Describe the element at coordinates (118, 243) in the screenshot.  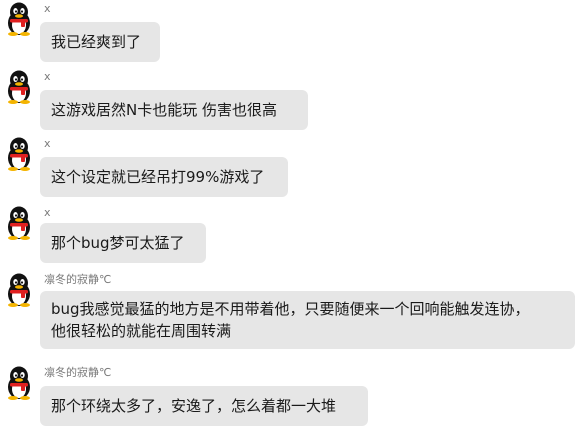
I see `message-text: 那个bug梦可太猛了` at that location.